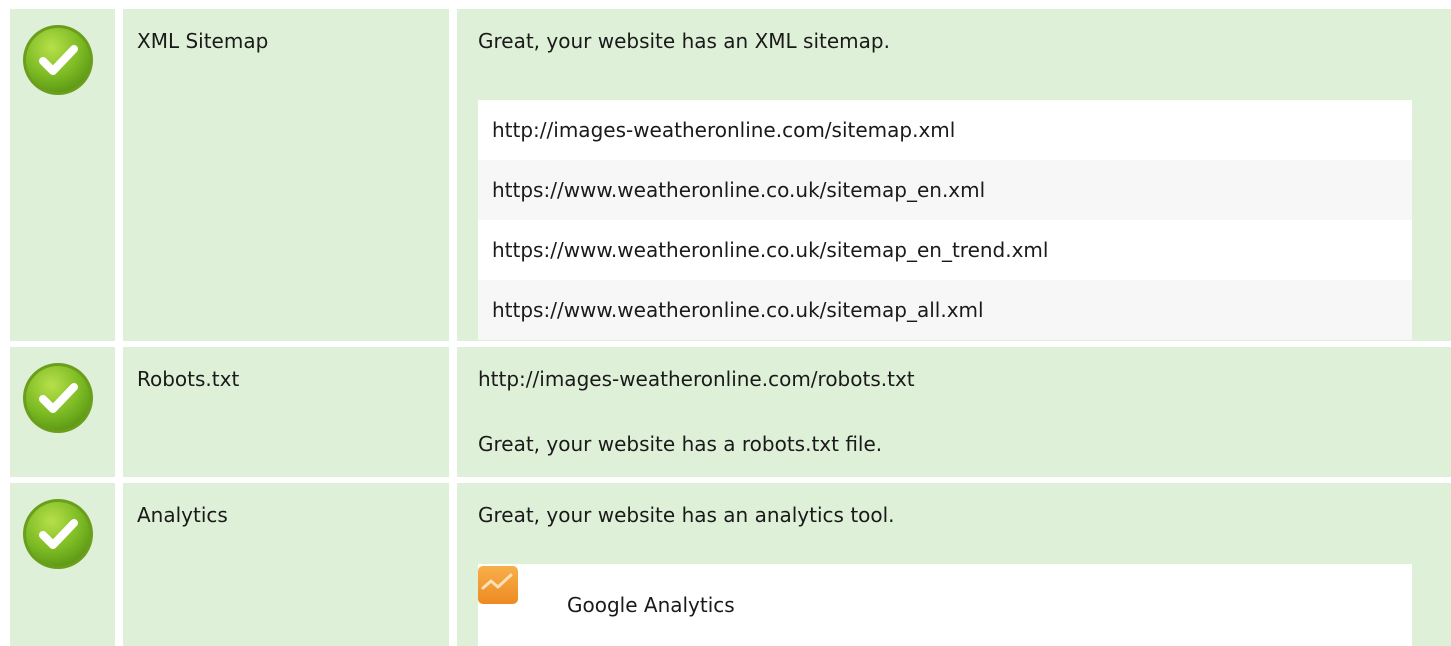 This screenshot has width=1451, height=646. Describe the element at coordinates (203, 41) in the screenshot. I see `factor-label: XML Sitemap` at that location.